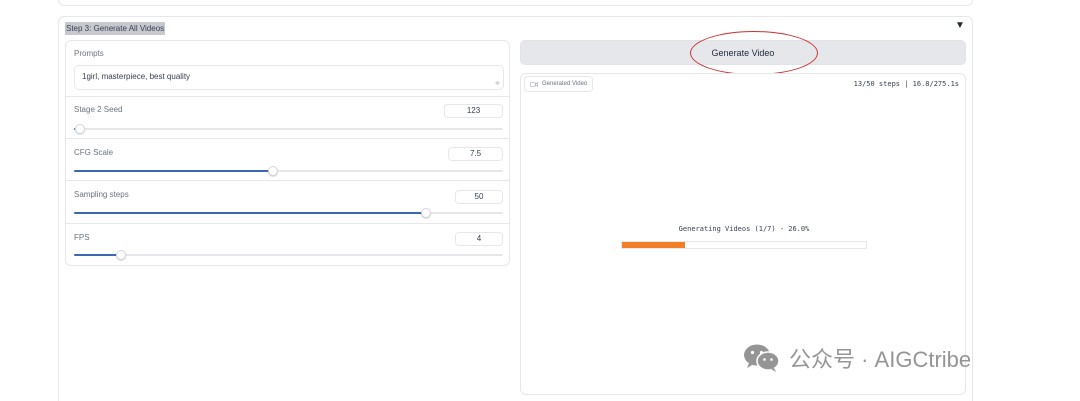  I want to click on sampling-steps-slider-thumb, so click(425, 213).